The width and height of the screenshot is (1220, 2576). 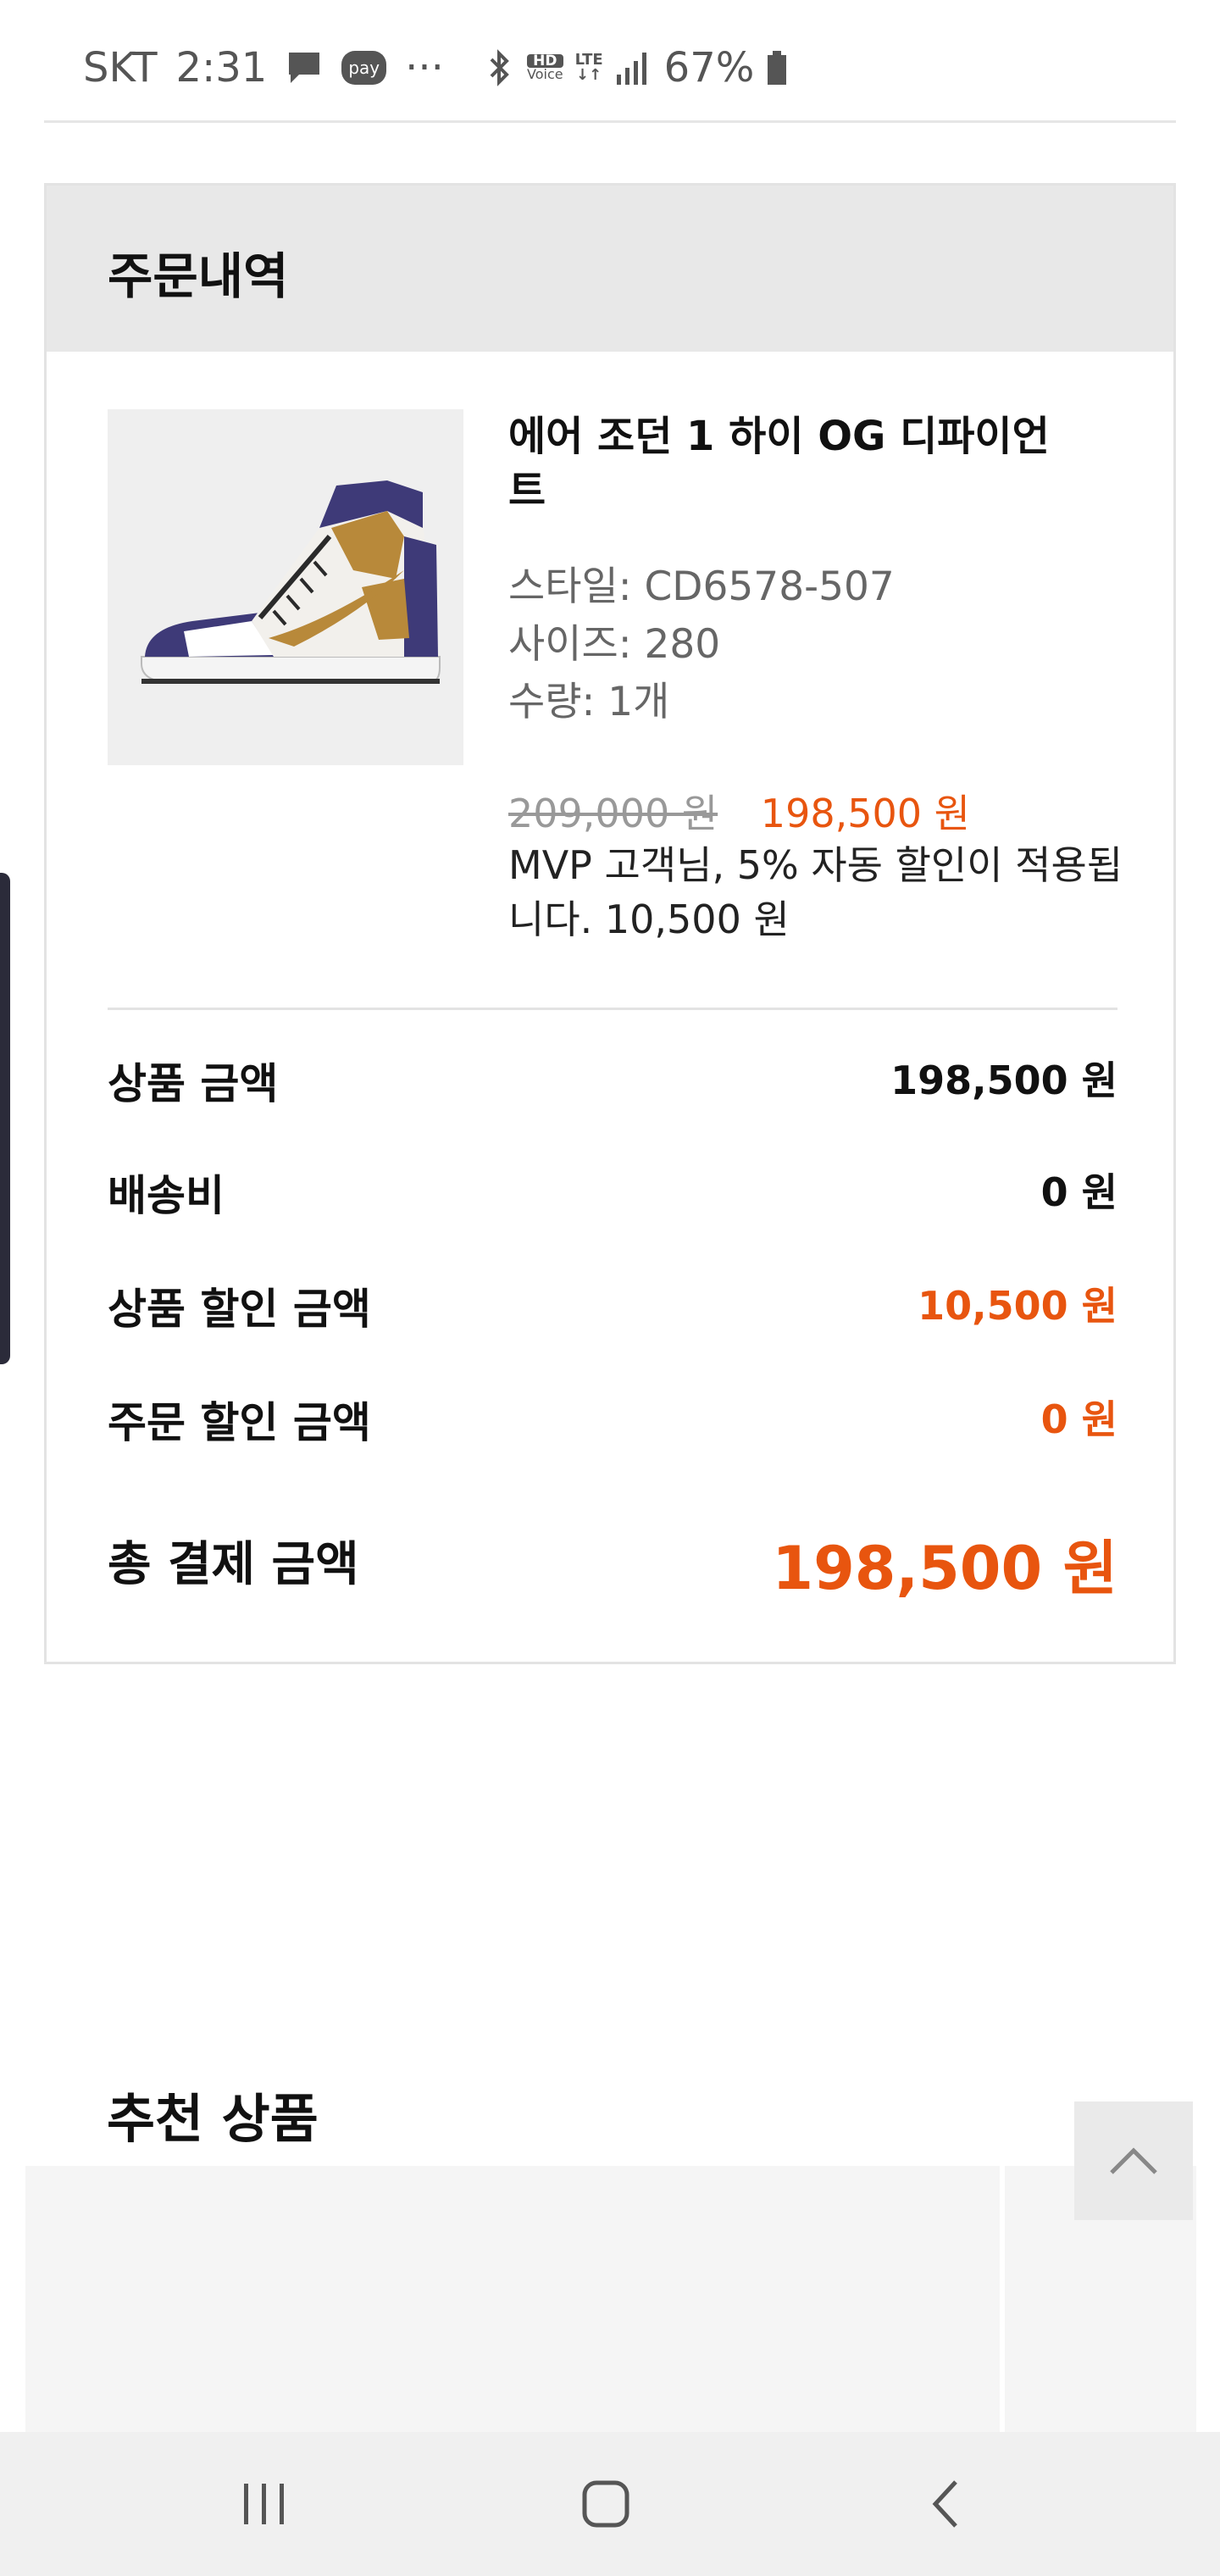 I want to click on product-meta: 스타일: CD6578-507 사이즈: 280 수량: 1개, so click(x=701, y=644).